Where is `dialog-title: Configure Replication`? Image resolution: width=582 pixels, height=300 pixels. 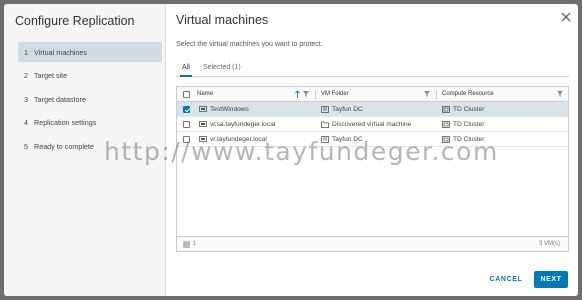
dialog-title: Configure Replication is located at coordinates (75, 21).